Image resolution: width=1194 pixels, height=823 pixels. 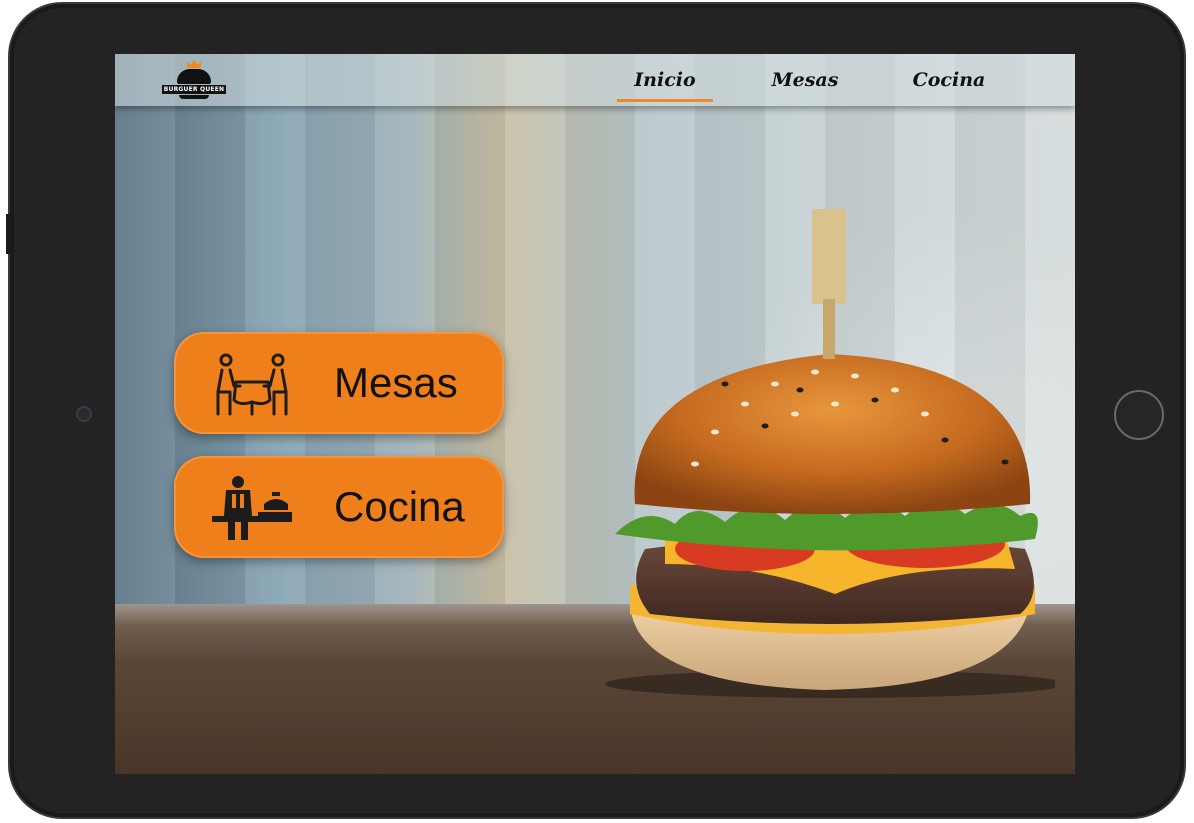 What do you see at coordinates (8, 234) in the screenshot?
I see `volume-button` at bounding box center [8, 234].